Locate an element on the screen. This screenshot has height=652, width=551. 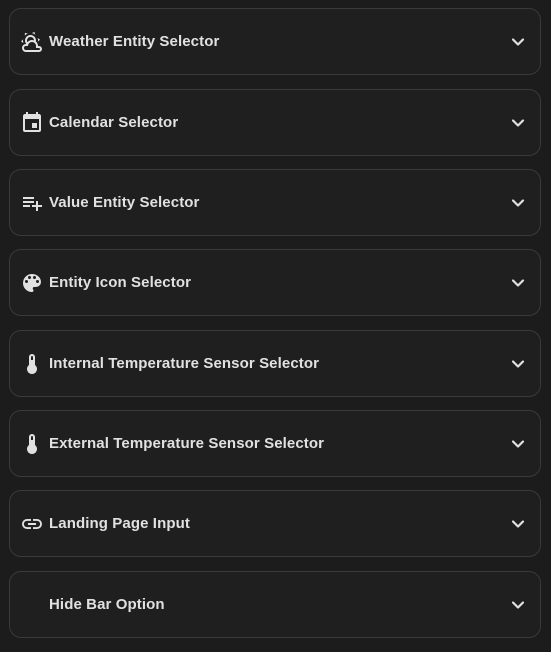
weather-partly-cloudy-icon is located at coordinates (32, 42).